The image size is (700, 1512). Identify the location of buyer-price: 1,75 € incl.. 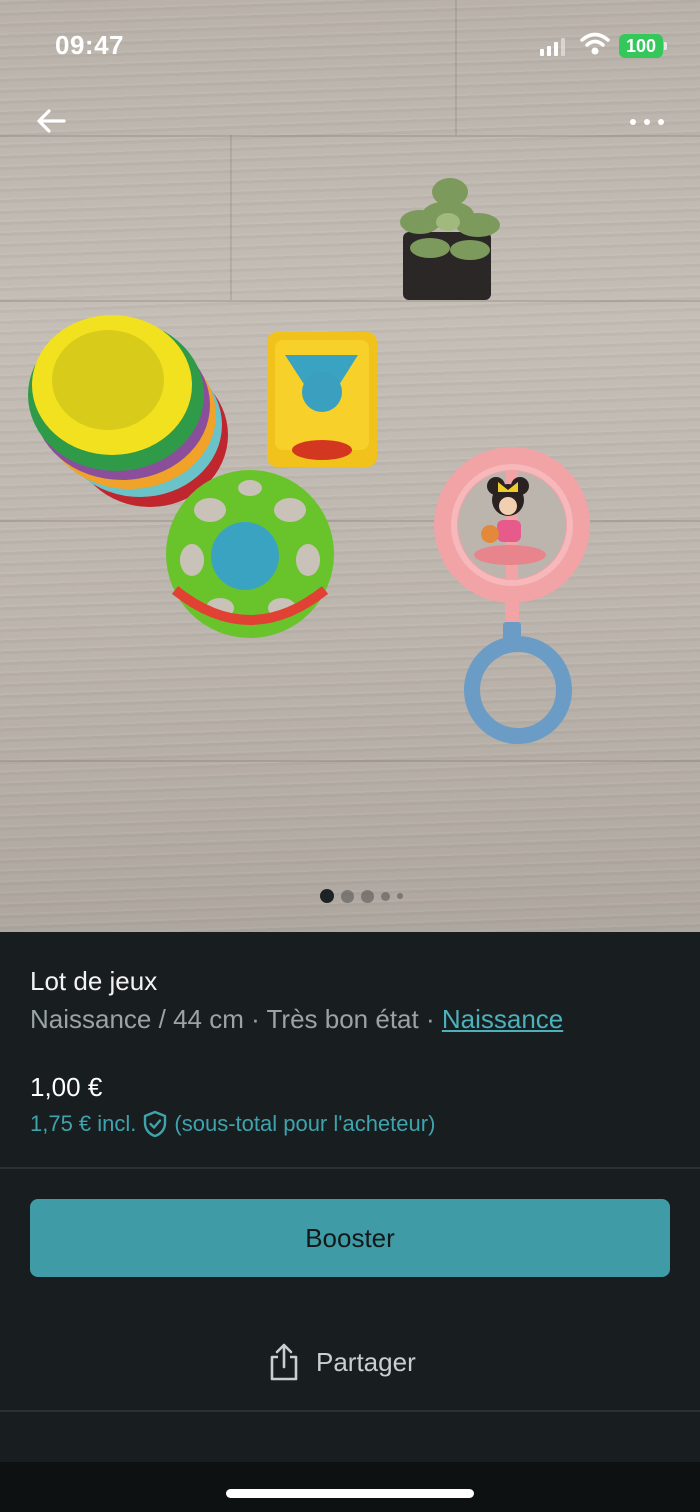
(83, 1123).